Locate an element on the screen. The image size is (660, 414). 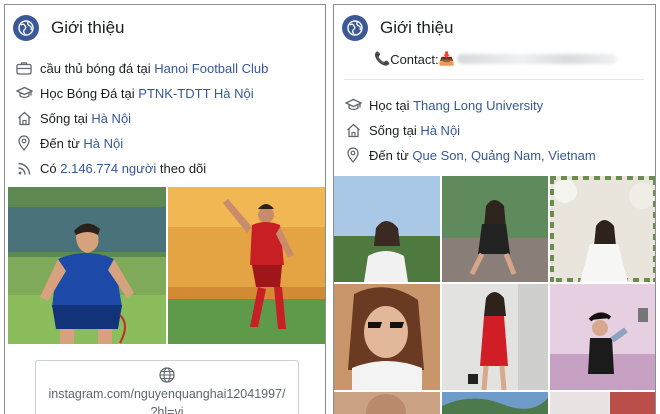
followers-row: Có 2.146.774 người theo dõi is located at coordinates (110, 168).